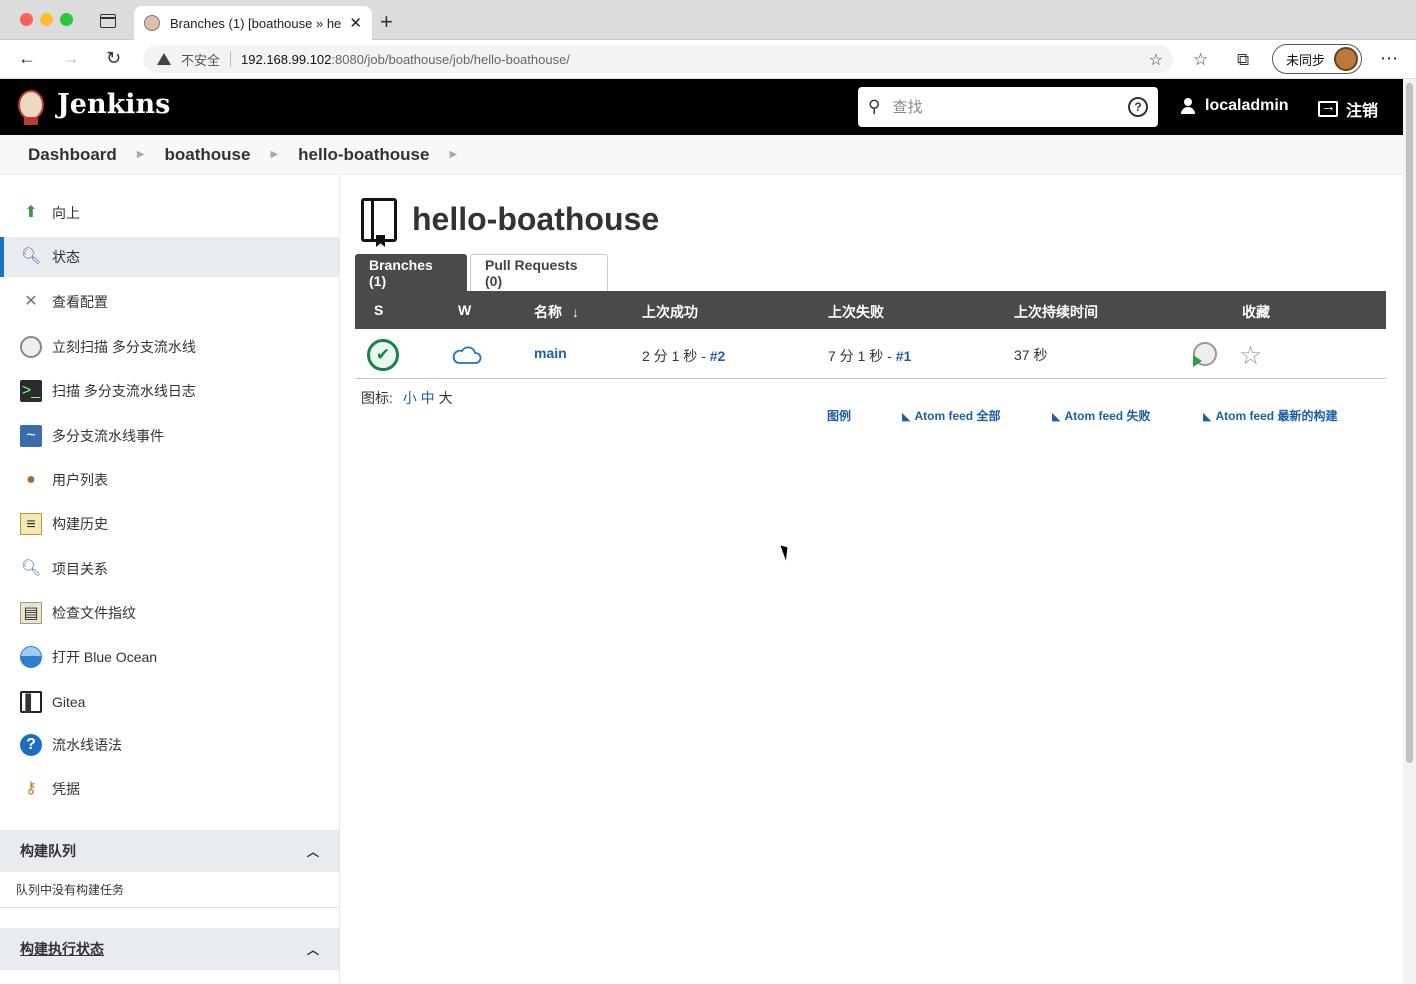  I want to click on executor-status-header: 构建执行状态 ︿, so click(169, 949).